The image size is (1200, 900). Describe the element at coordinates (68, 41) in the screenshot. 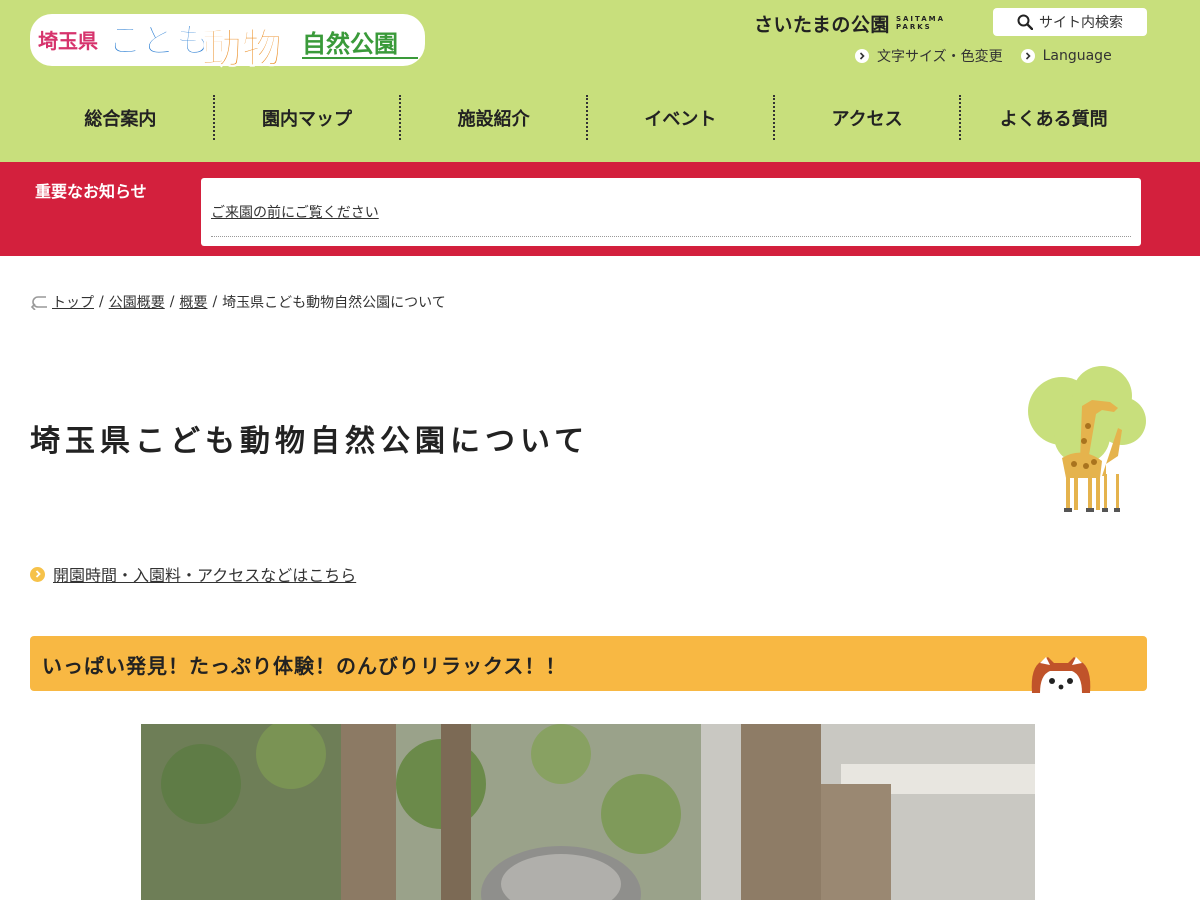

I see `svg-text: 埼玉県` at that location.